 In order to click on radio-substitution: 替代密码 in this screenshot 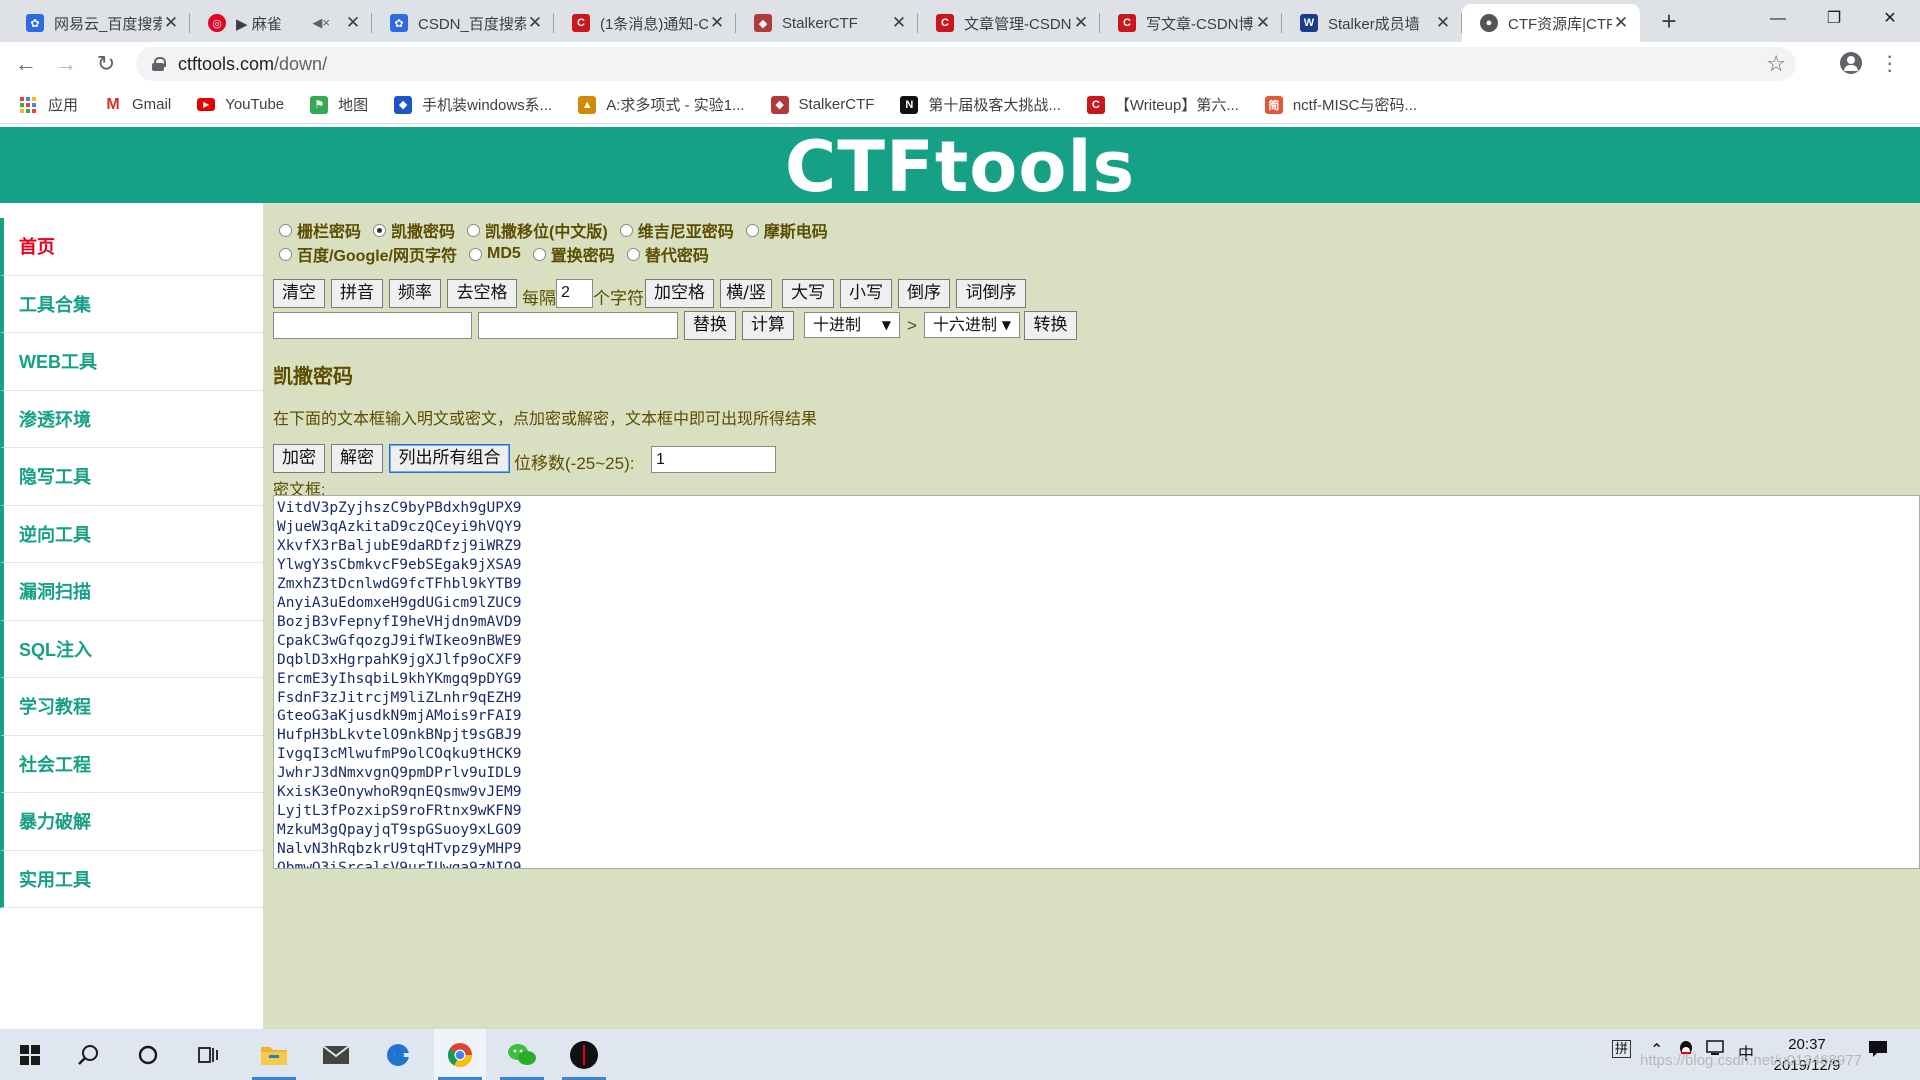, I will do `click(667, 254)`.